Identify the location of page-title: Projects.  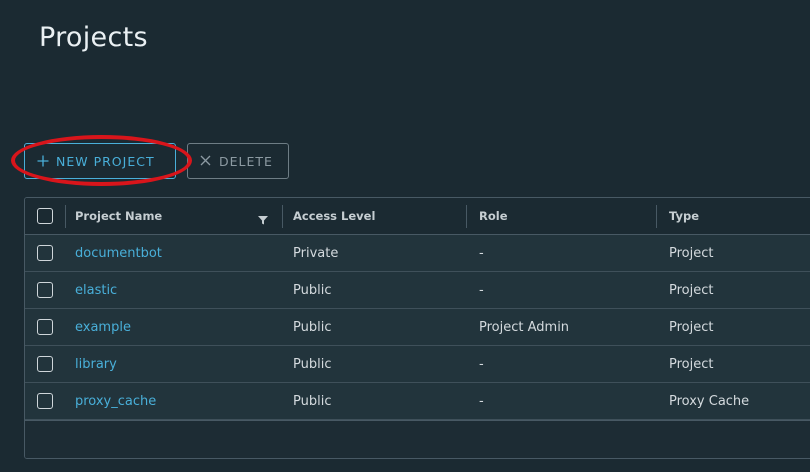
(93, 37).